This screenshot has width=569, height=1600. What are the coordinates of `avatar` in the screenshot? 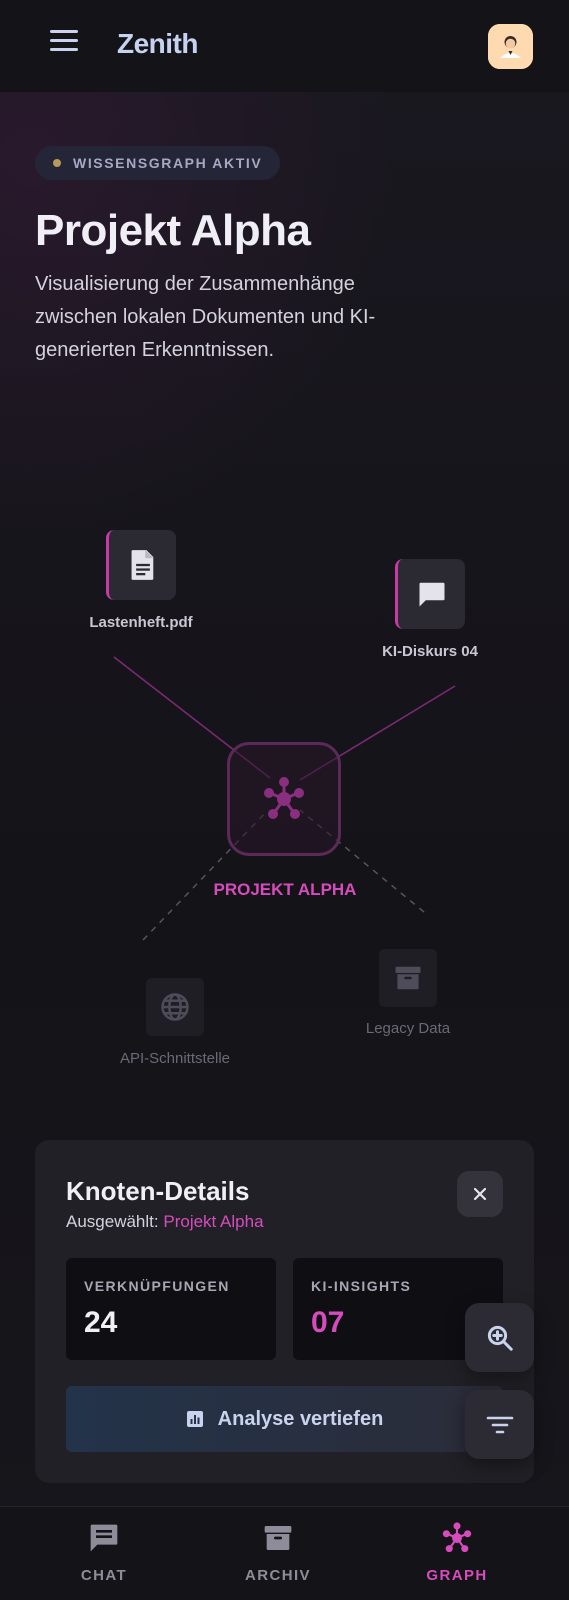 It's located at (510, 46).